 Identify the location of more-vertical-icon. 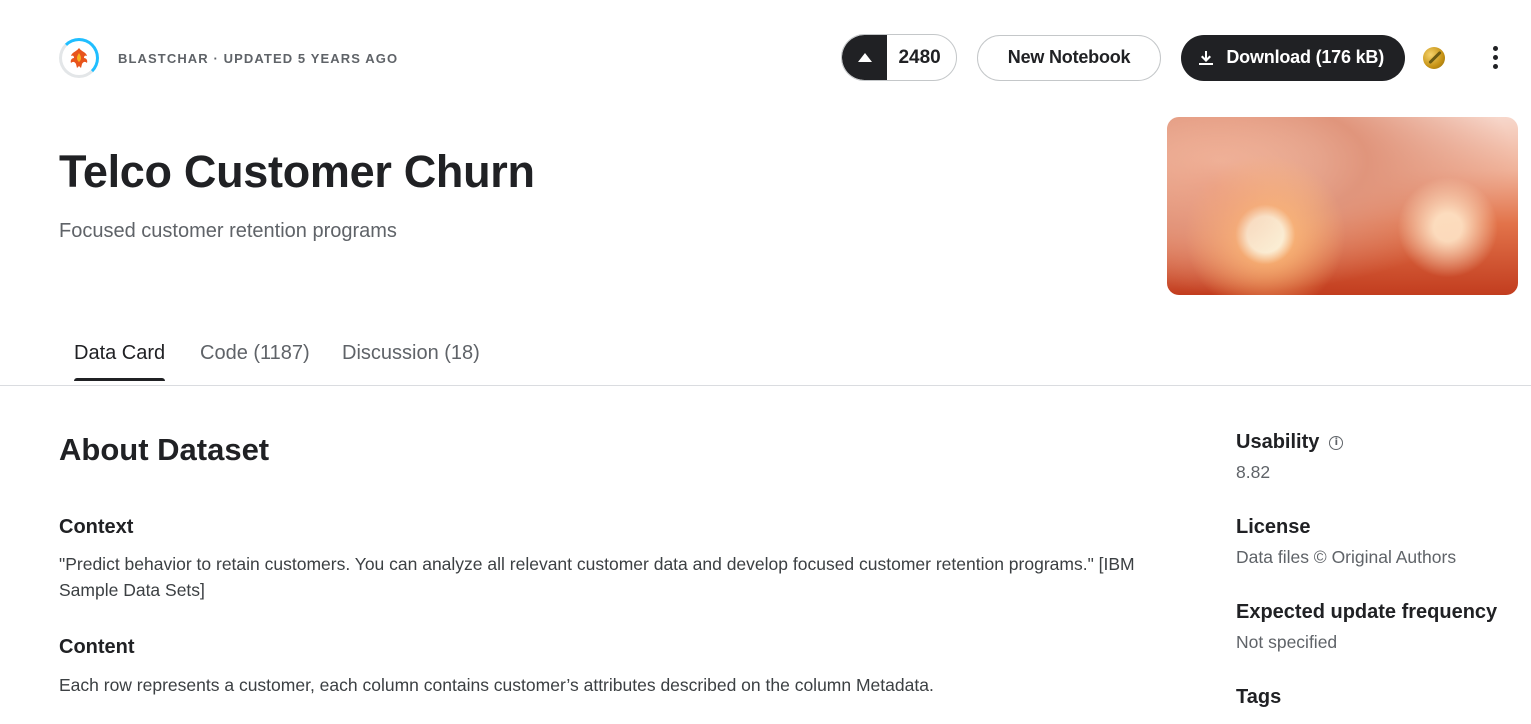
(1495, 58).